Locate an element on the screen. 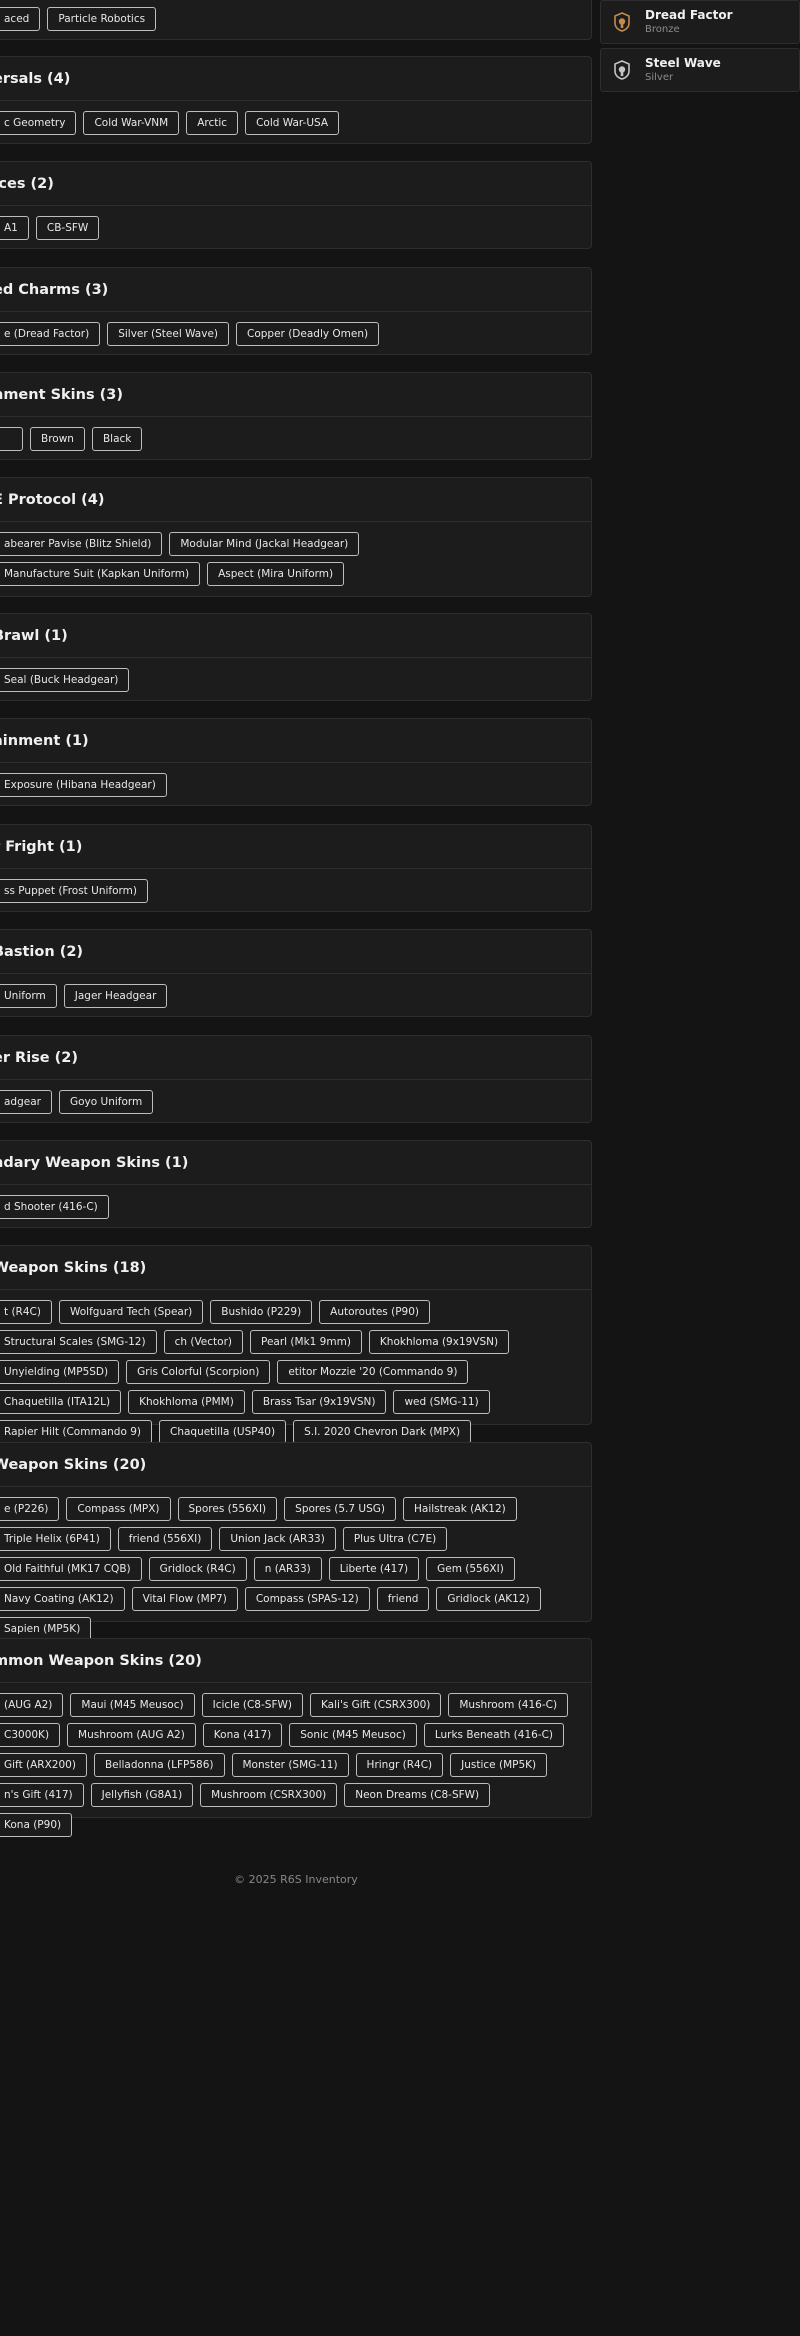  item-chip: Jellyfish (G8A1) is located at coordinates (142, 1795).